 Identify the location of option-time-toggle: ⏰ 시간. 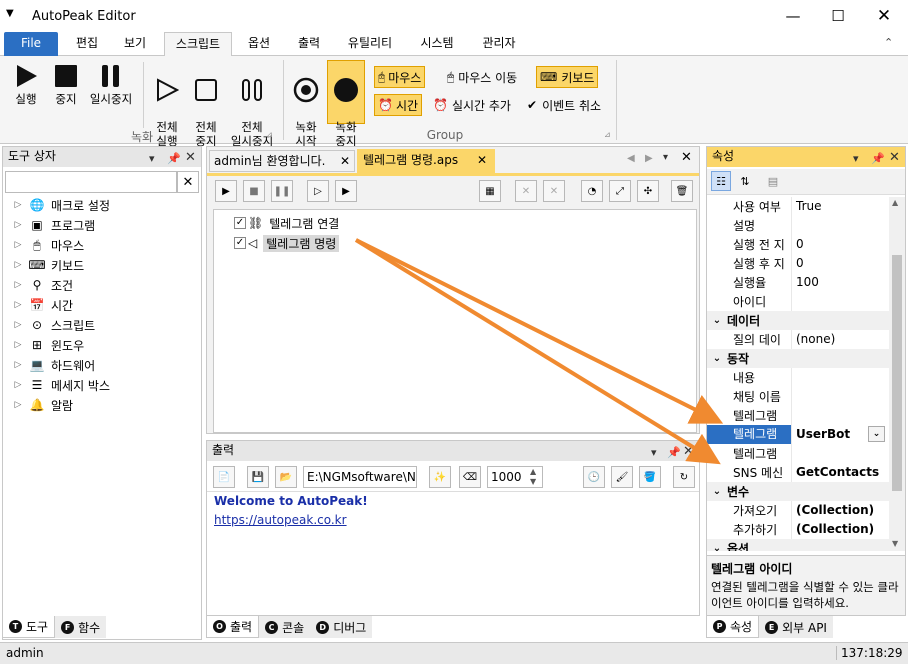
(398, 105).